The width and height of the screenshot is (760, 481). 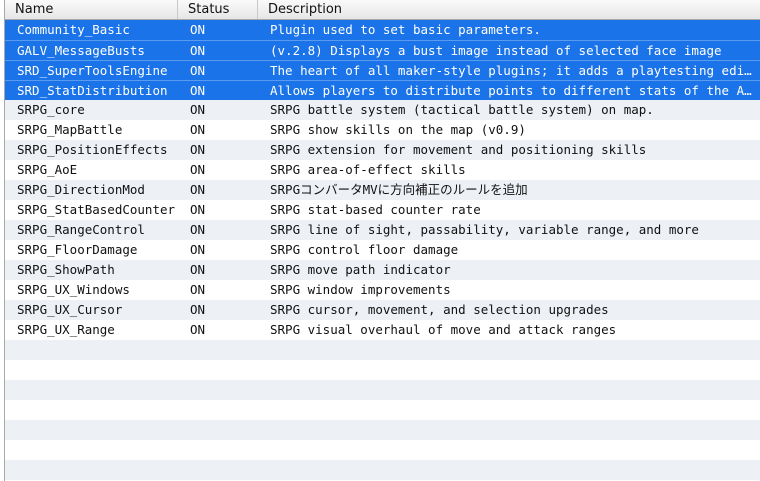 I want to click on plugin-name-cell: GALV_MessageBusts, so click(x=81, y=50).